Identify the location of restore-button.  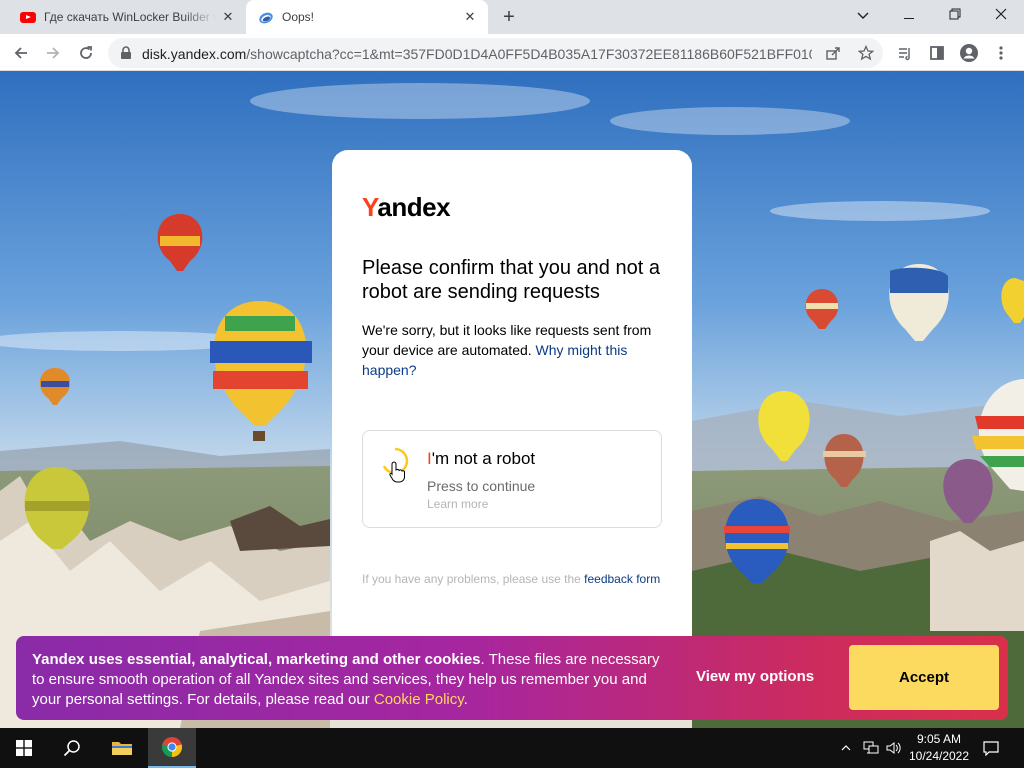
(955, 15).